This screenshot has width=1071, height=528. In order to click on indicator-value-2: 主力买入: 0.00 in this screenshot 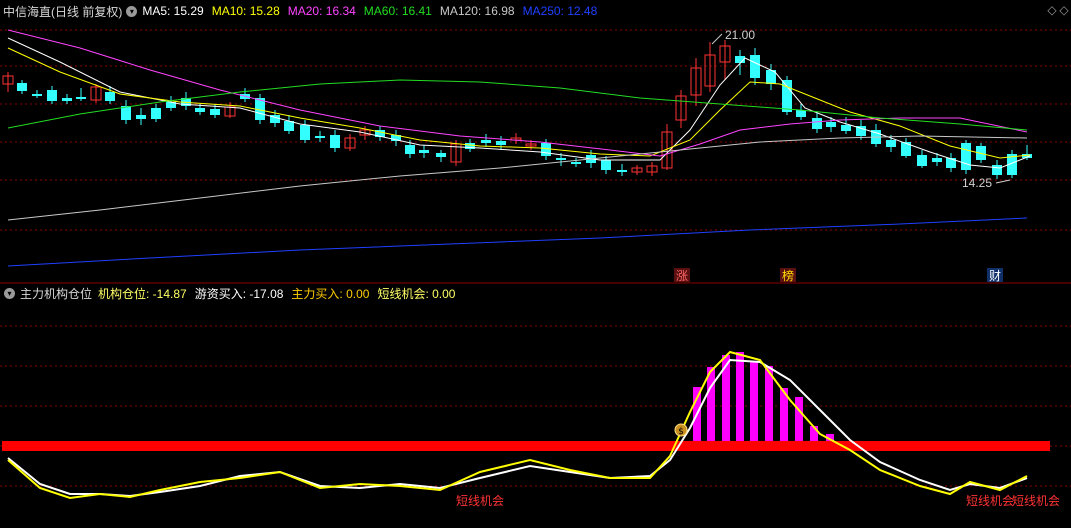, I will do `click(330, 293)`.